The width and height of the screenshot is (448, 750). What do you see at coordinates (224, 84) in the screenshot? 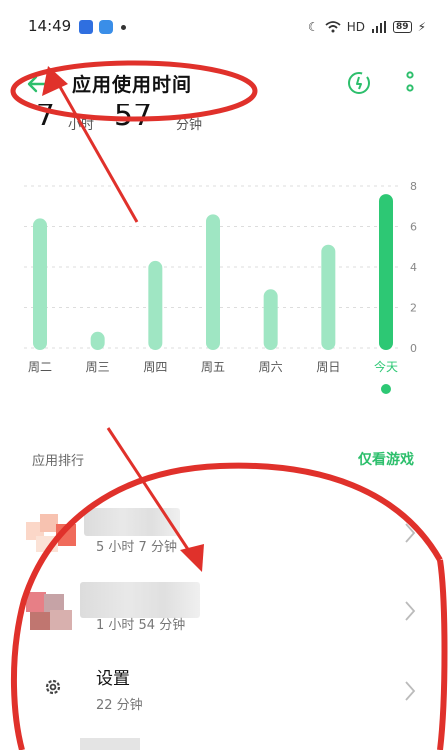
I see `app-bar: 应用使用时间` at bounding box center [224, 84].